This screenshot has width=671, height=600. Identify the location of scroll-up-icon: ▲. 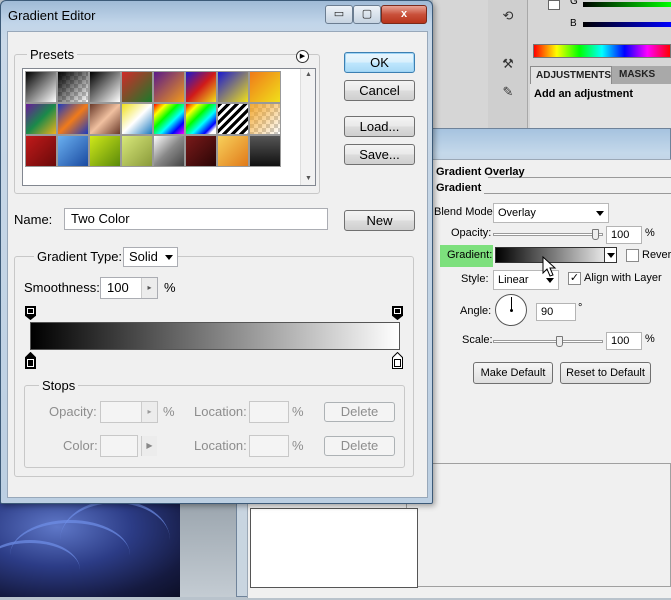
(308, 75).